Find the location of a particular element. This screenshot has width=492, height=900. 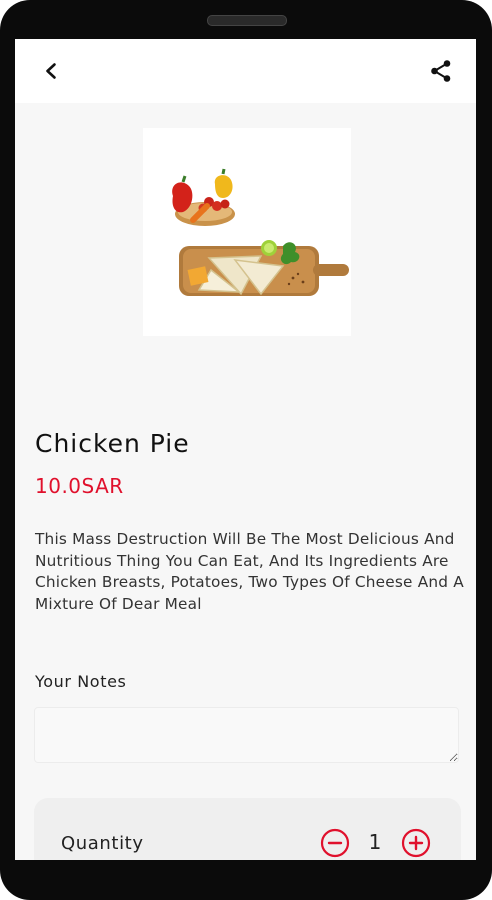

phone-speaker is located at coordinates (247, 20).